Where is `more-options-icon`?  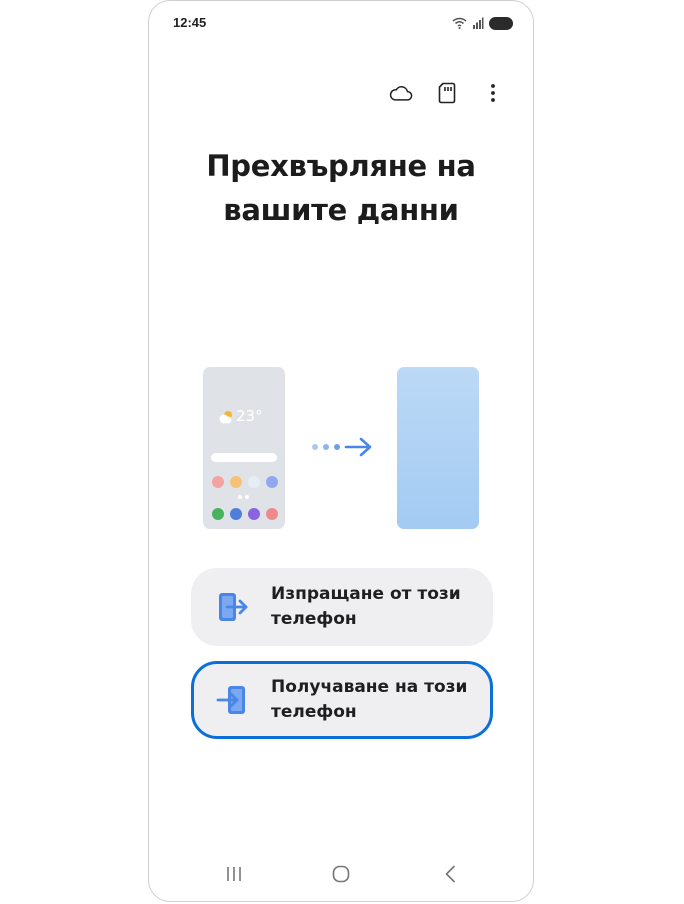
more-options-icon is located at coordinates (493, 93).